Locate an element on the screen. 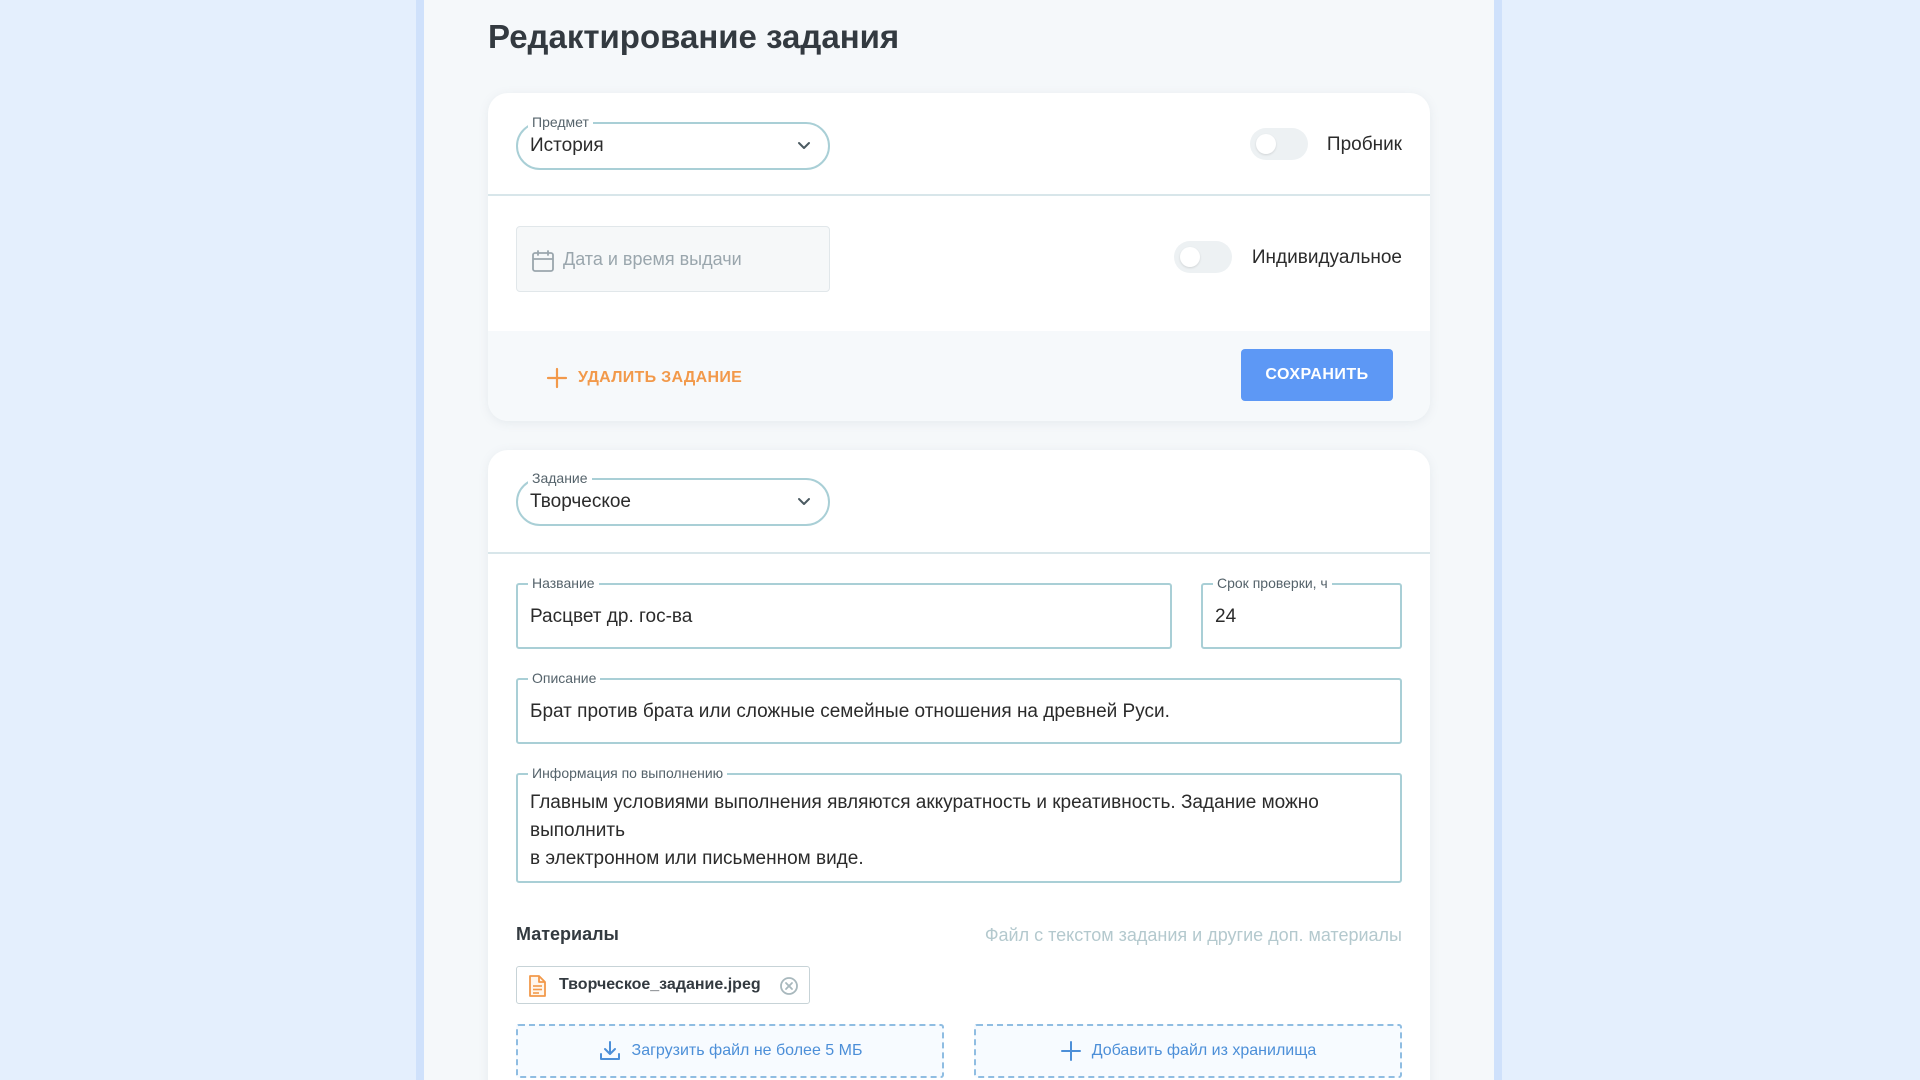  upload-file-button: Загрузить файл не более 5 МБ is located at coordinates (730, 1051).